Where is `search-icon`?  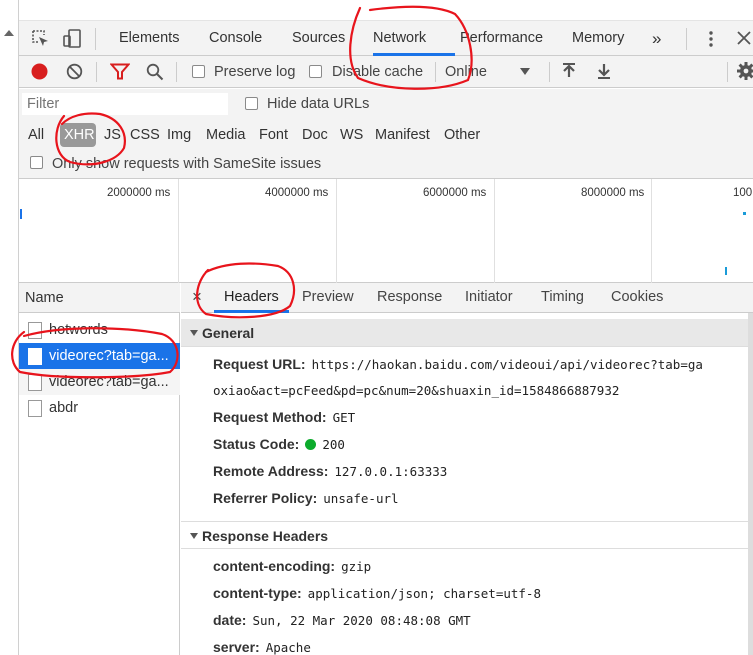 search-icon is located at coordinates (155, 72).